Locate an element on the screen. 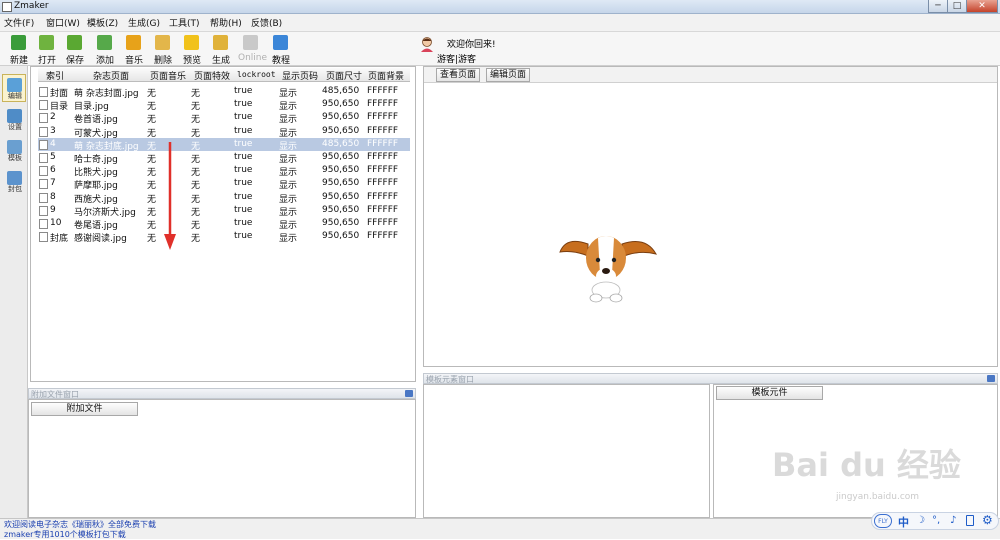 The width and height of the screenshot is (1000, 540). attach-column-header: 附加文件 is located at coordinates (84, 409).